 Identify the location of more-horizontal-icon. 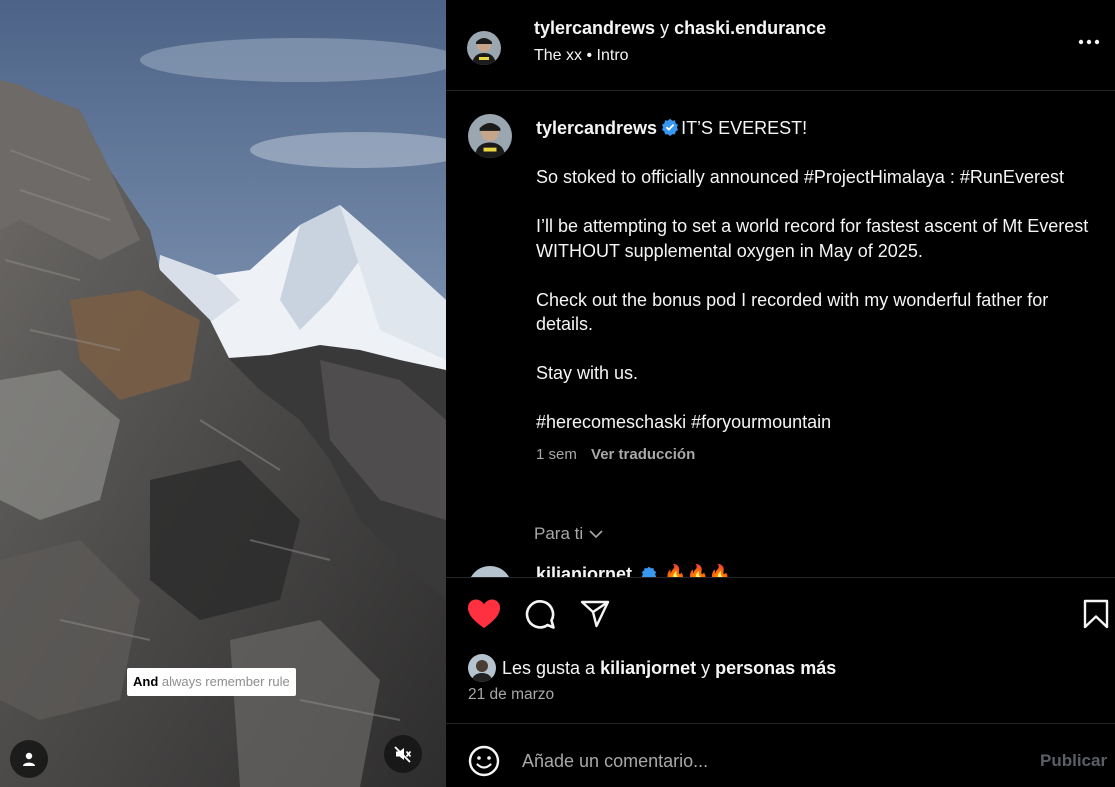
(1089, 42).